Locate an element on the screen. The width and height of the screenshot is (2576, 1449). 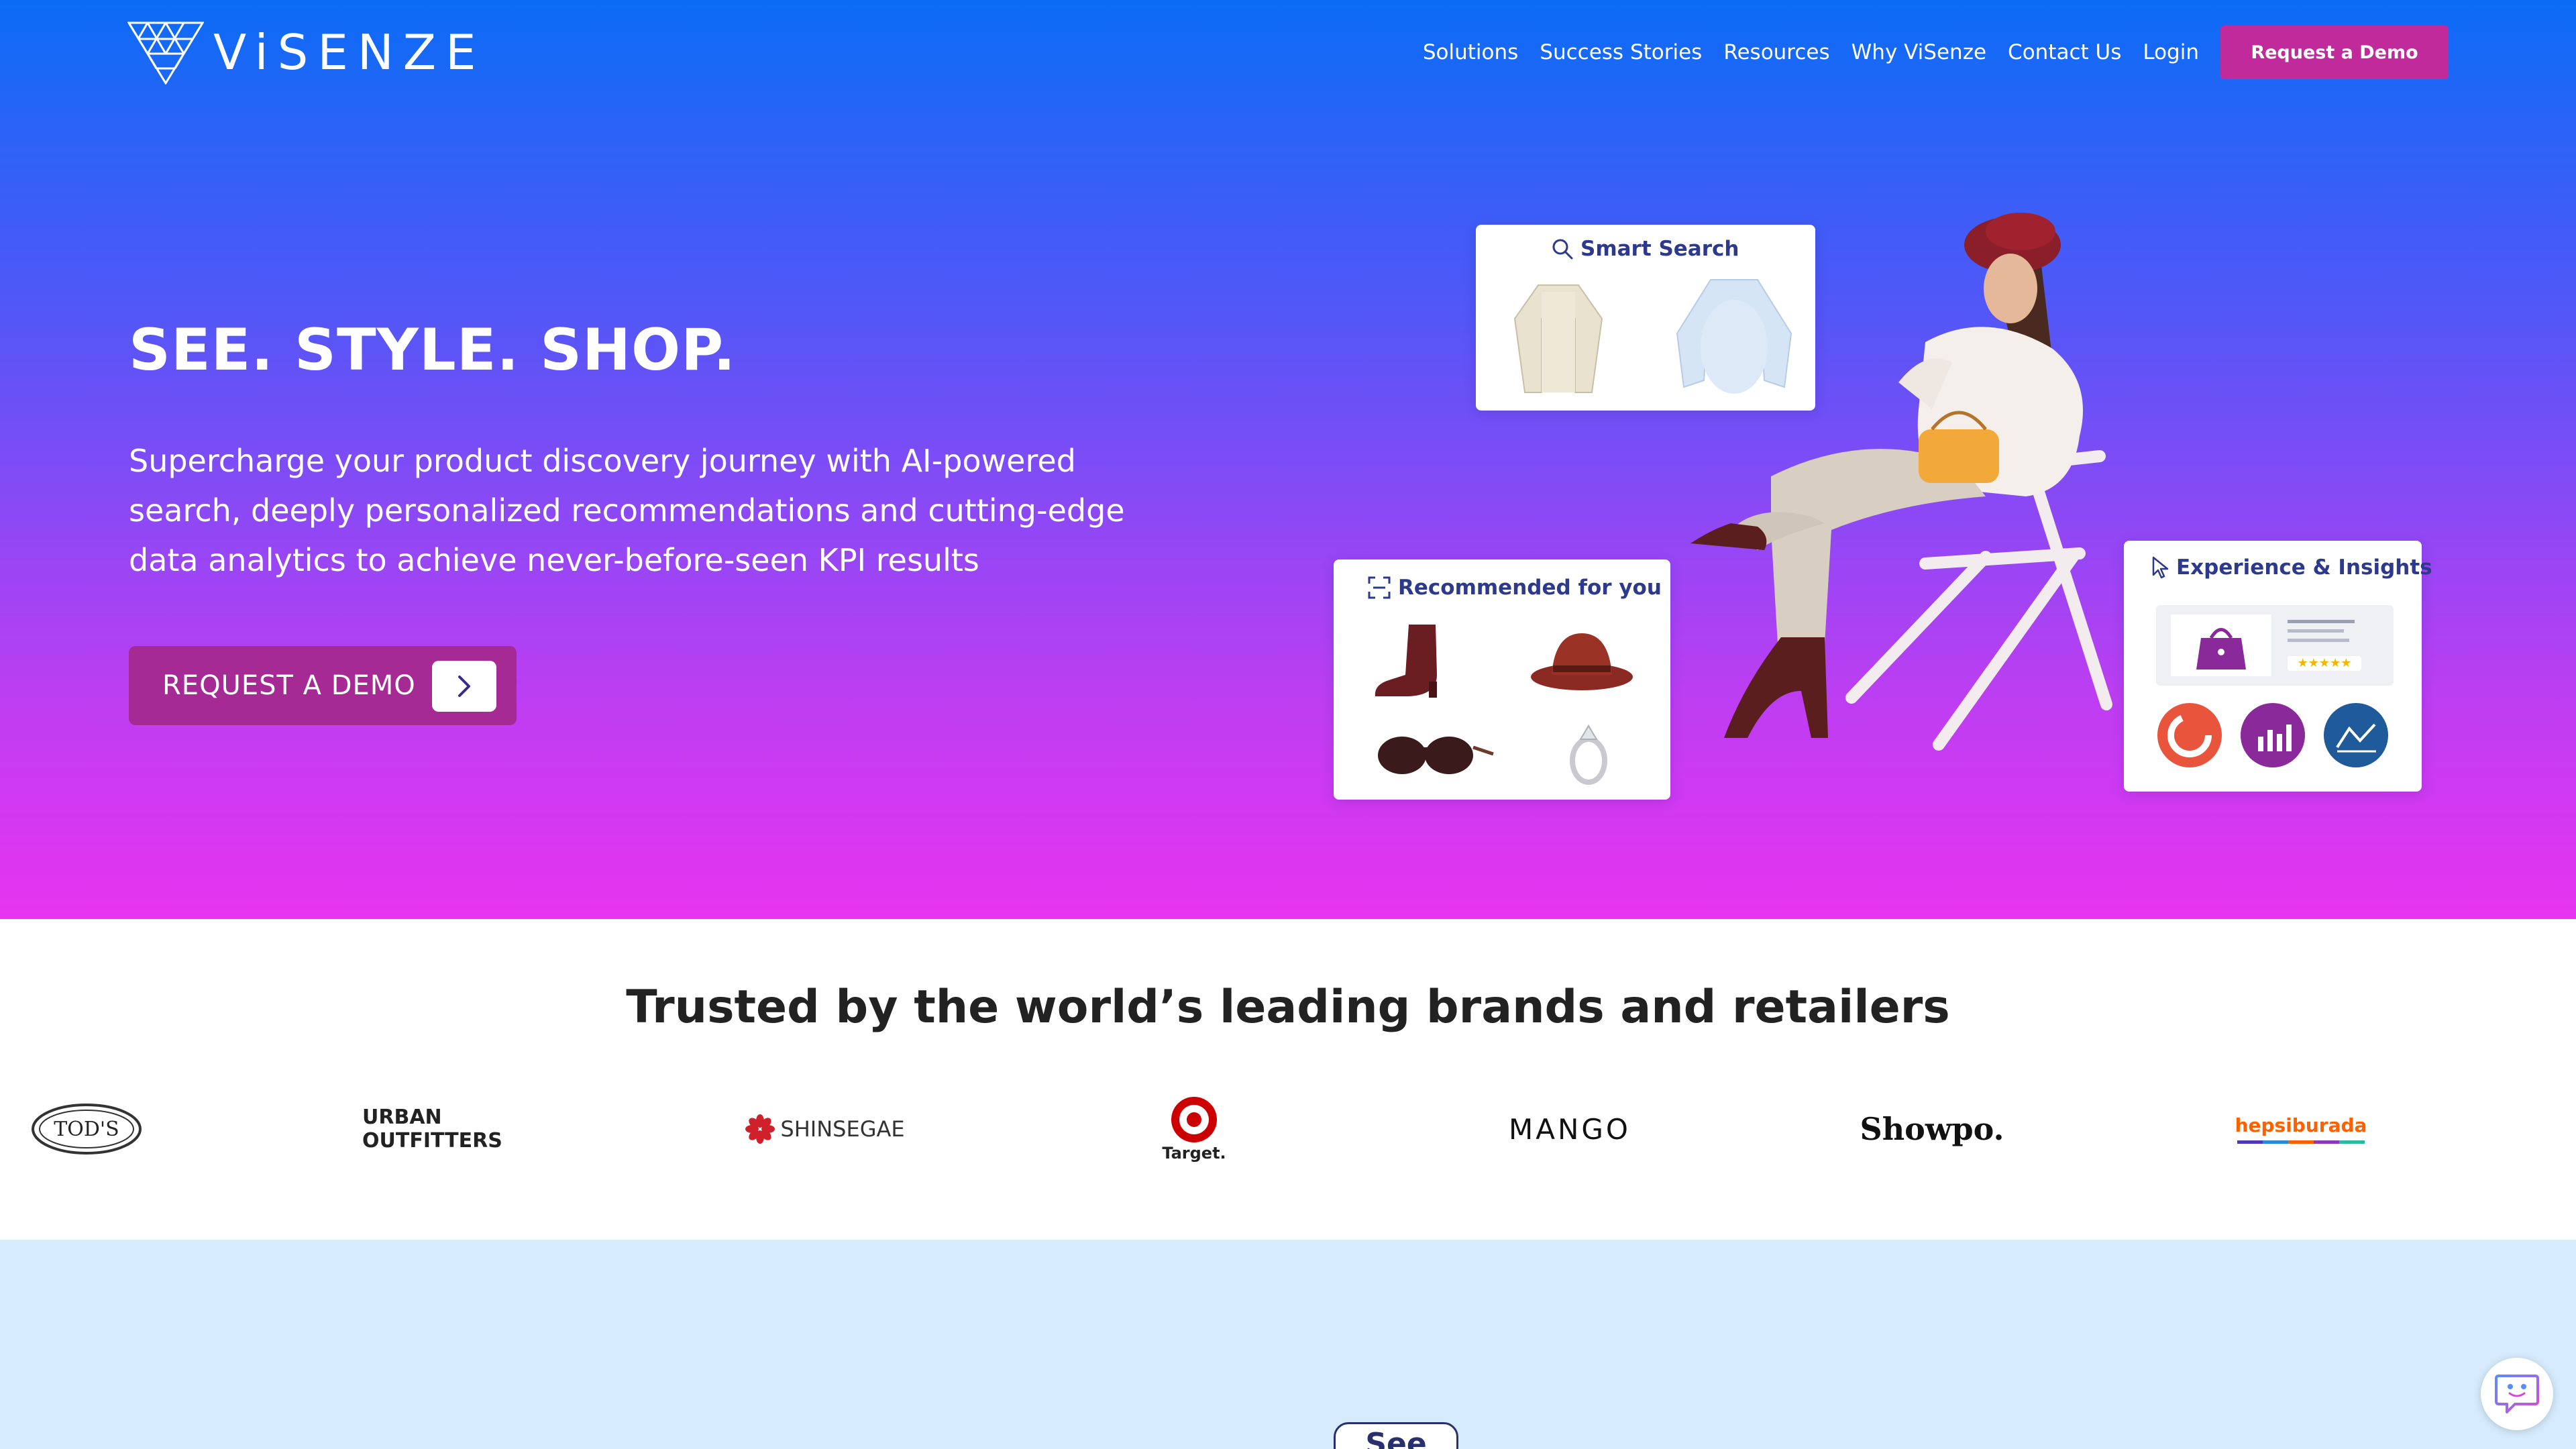
nav-why-visenze: Why ViSenze is located at coordinates (1918, 52).